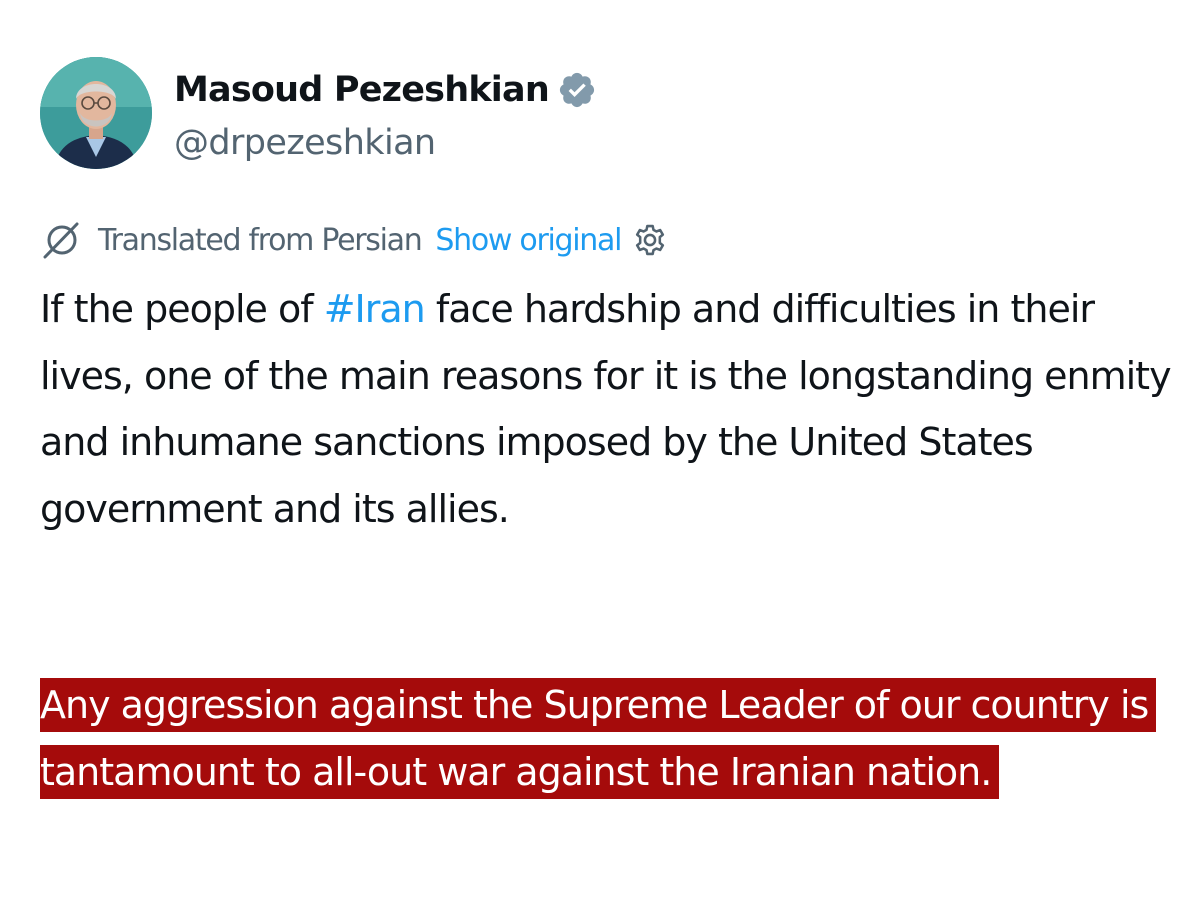  I want to click on tweet-header: Masoud Pezeshkian @drpezeshkian, so click(318, 113).